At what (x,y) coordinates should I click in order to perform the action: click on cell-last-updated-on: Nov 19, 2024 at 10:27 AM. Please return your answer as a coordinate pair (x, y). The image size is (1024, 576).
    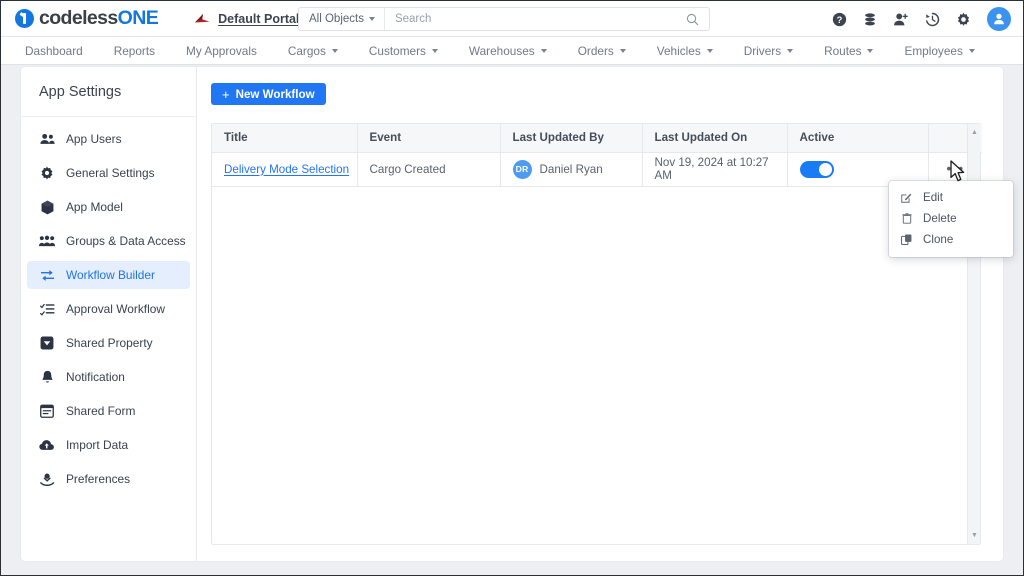
    Looking at the image, I should click on (715, 169).